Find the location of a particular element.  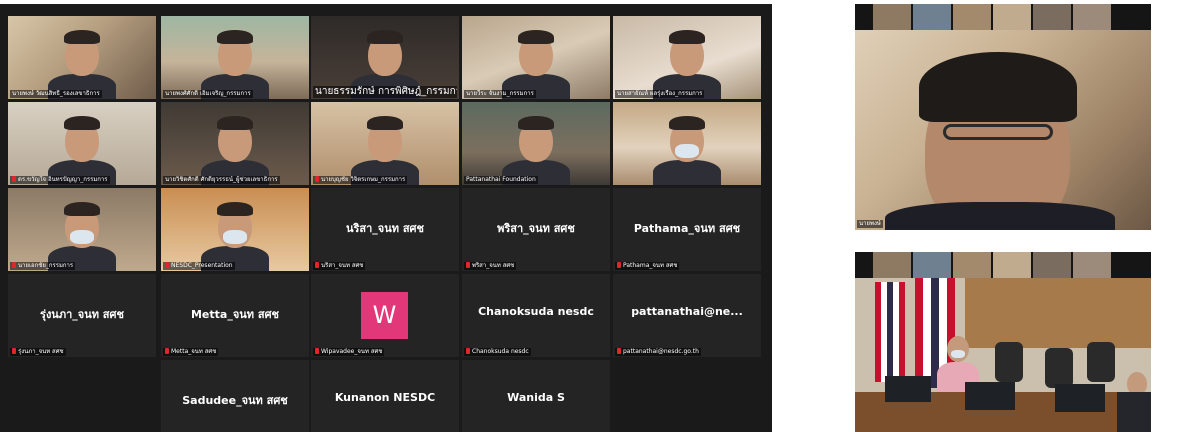

participant-name-label: Wipavadee_จนท สศช is located at coordinates (349, 352).